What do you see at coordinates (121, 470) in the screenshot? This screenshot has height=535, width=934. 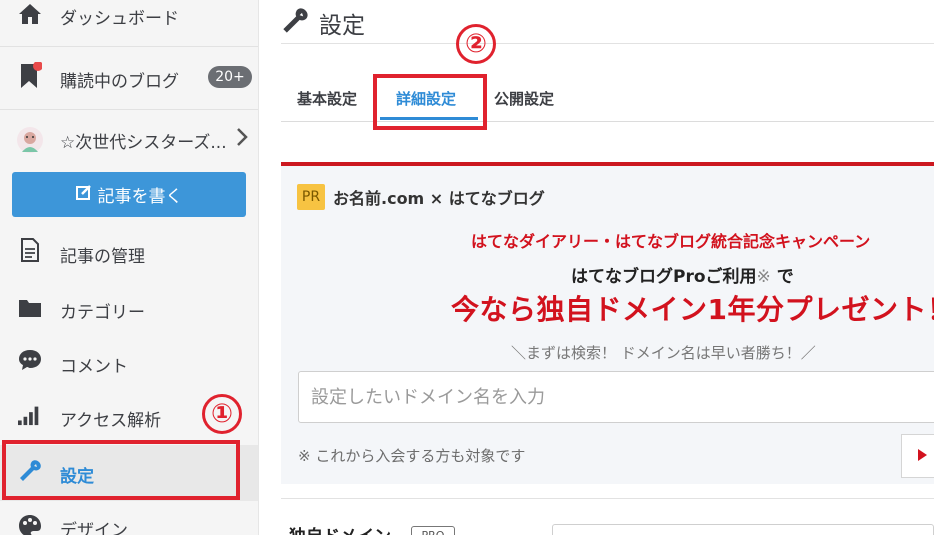 I see `highlight-box-settings` at bounding box center [121, 470].